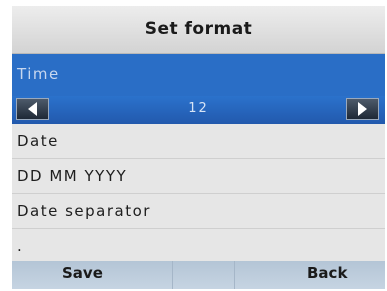 The width and height of the screenshot is (387, 291). What do you see at coordinates (198, 275) in the screenshot?
I see `softkey-bar: Save Back` at bounding box center [198, 275].